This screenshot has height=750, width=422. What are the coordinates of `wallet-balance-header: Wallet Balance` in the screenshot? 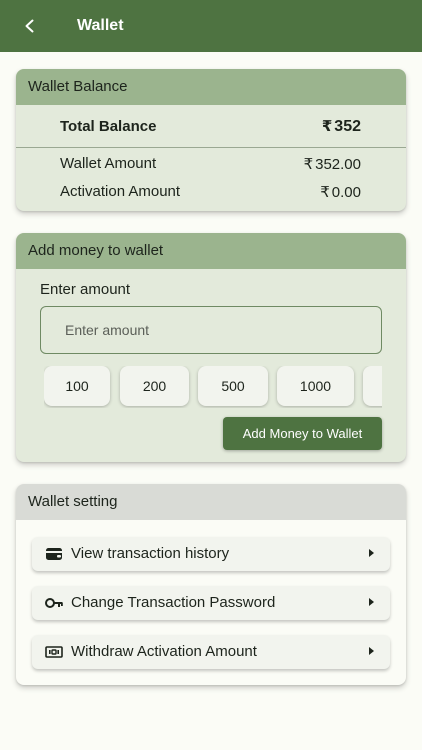 It's located at (211, 87).